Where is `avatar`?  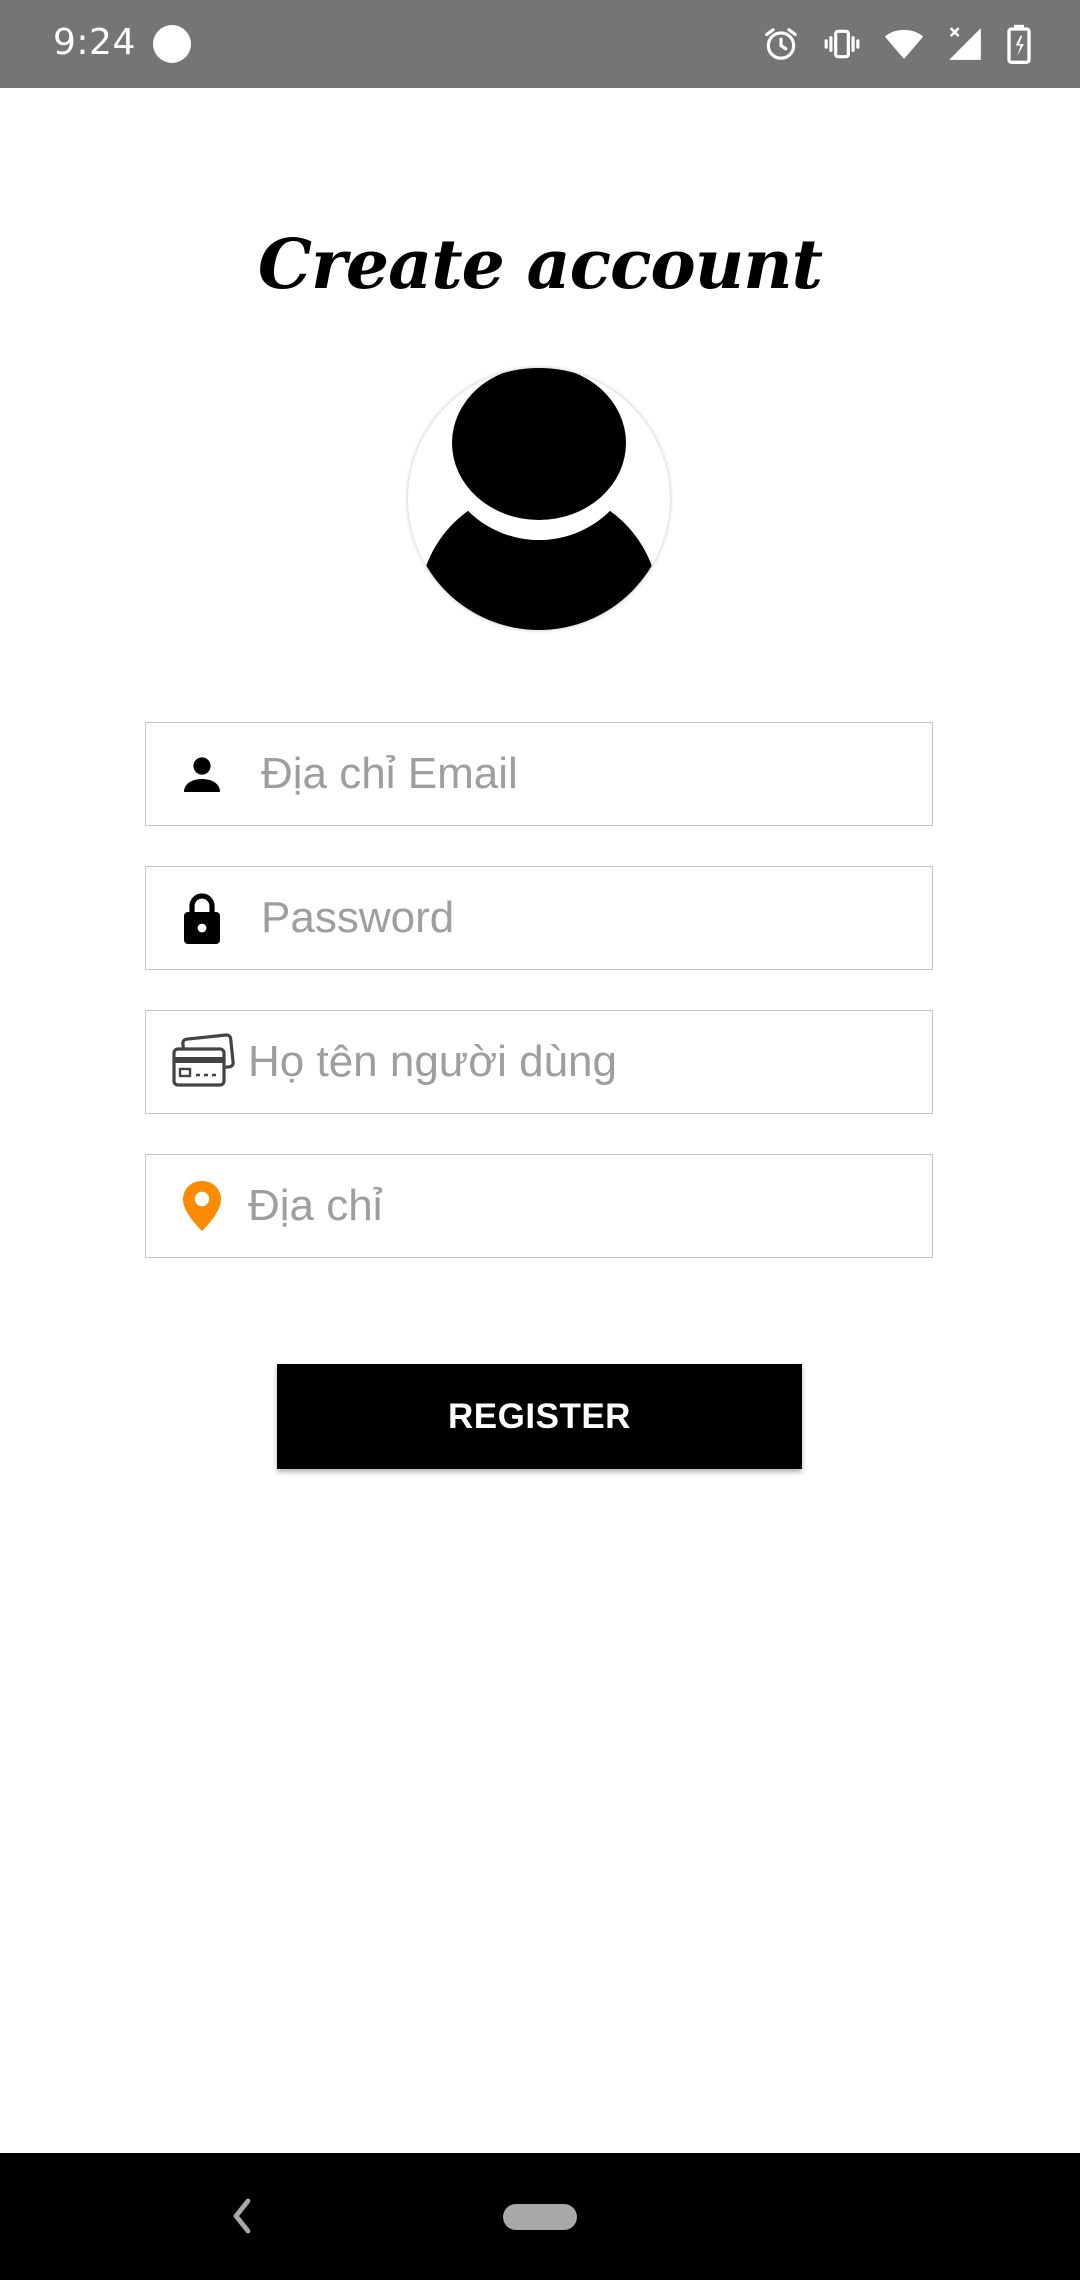 avatar is located at coordinates (539, 499).